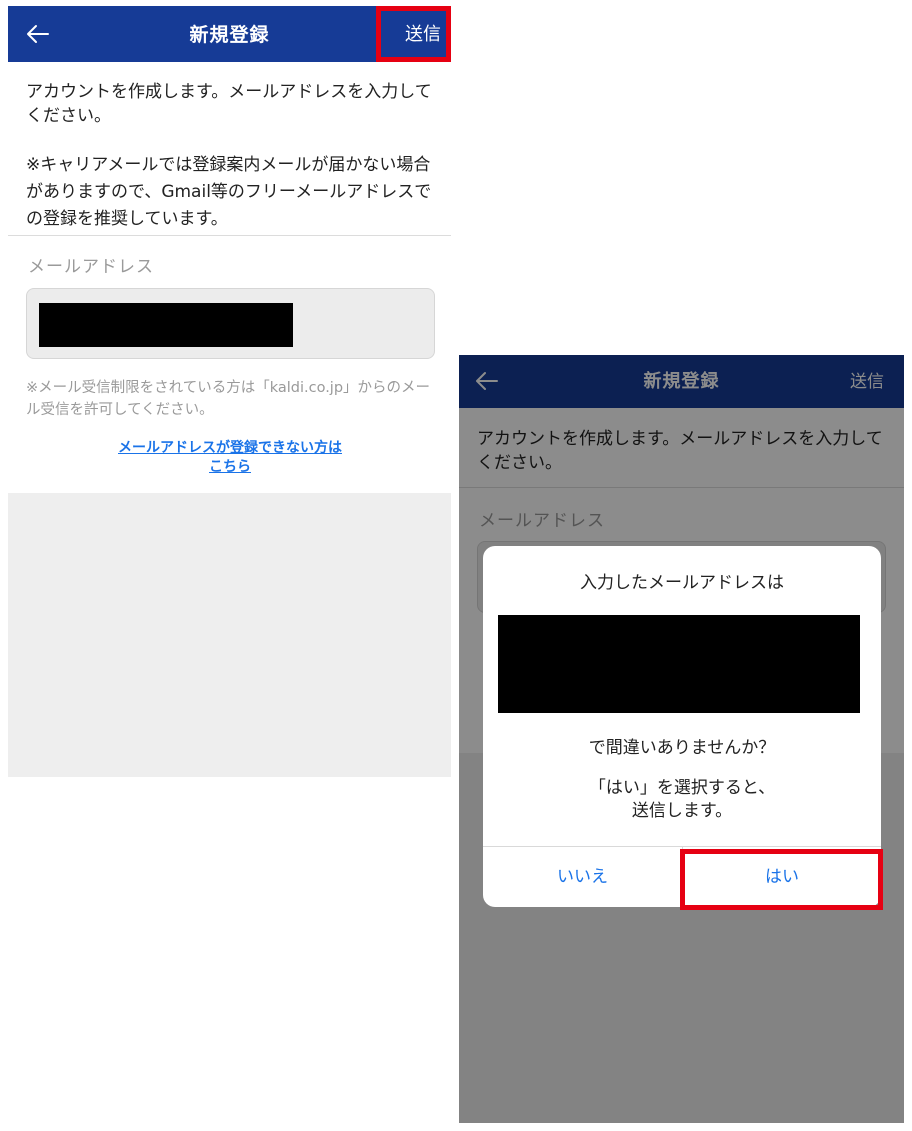  What do you see at coordinates (229, 235) in the screenshot?
I see `divider` at bounding box center [229, 235].